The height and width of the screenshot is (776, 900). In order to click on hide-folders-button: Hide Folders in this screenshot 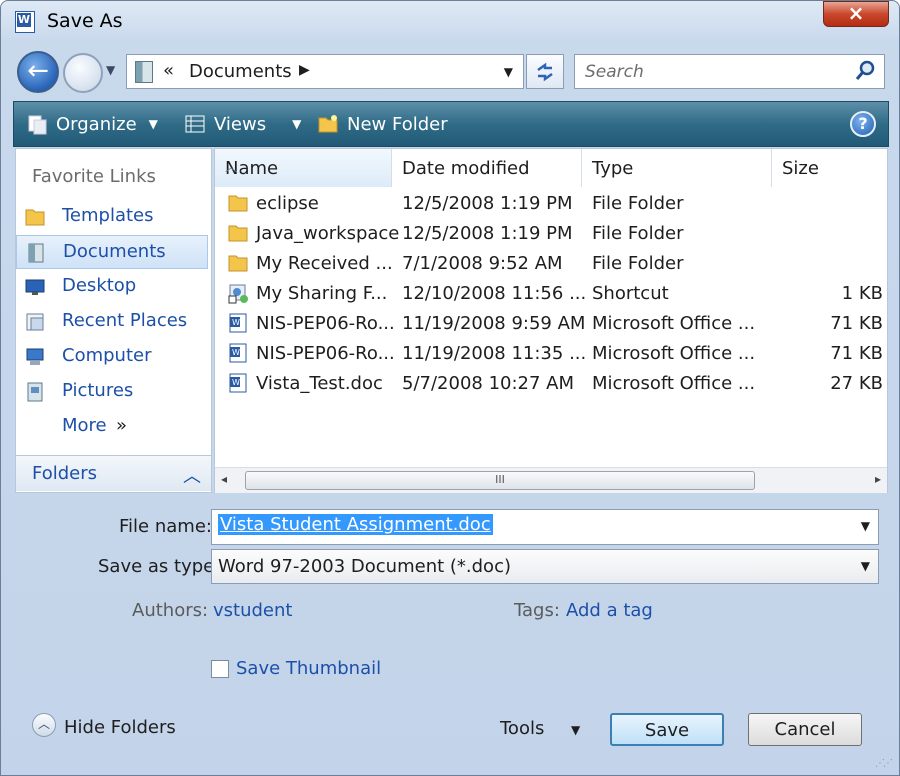, I will do `click(120, 727)`.